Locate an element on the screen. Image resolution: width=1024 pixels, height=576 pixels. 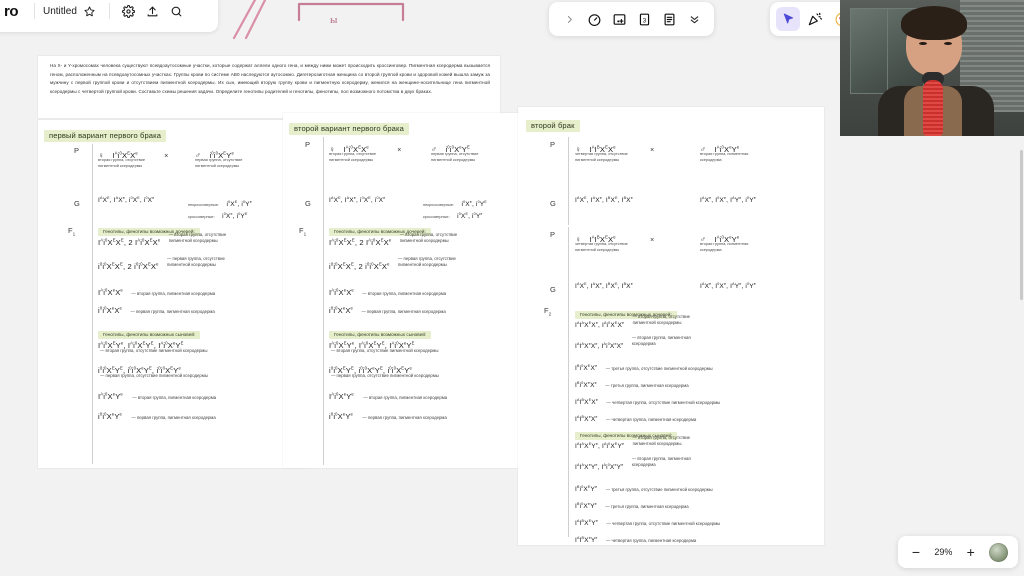
canvas-scrollbar is located at coordinates (1021, 225).